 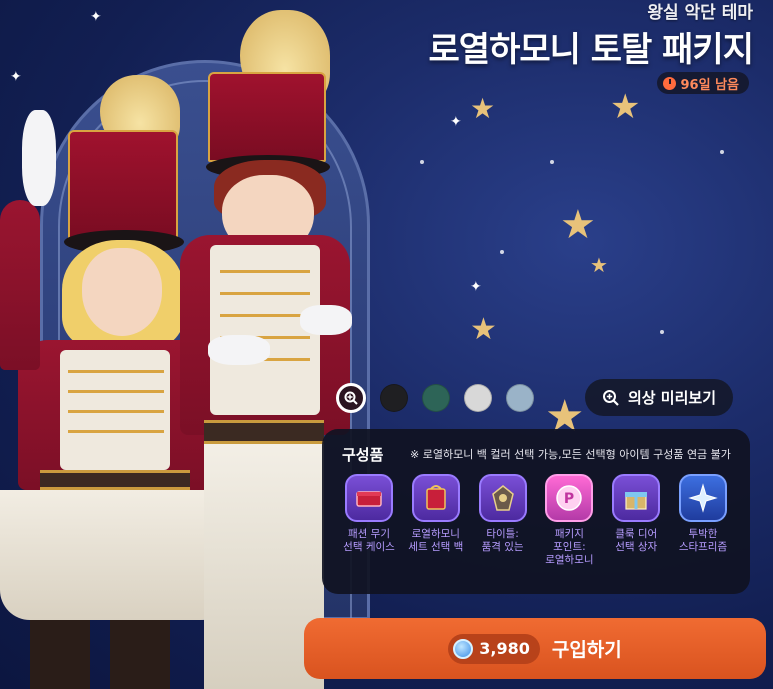 I want to click on purchase-button: 3,980 구입하기, so click(x=535, y=648).